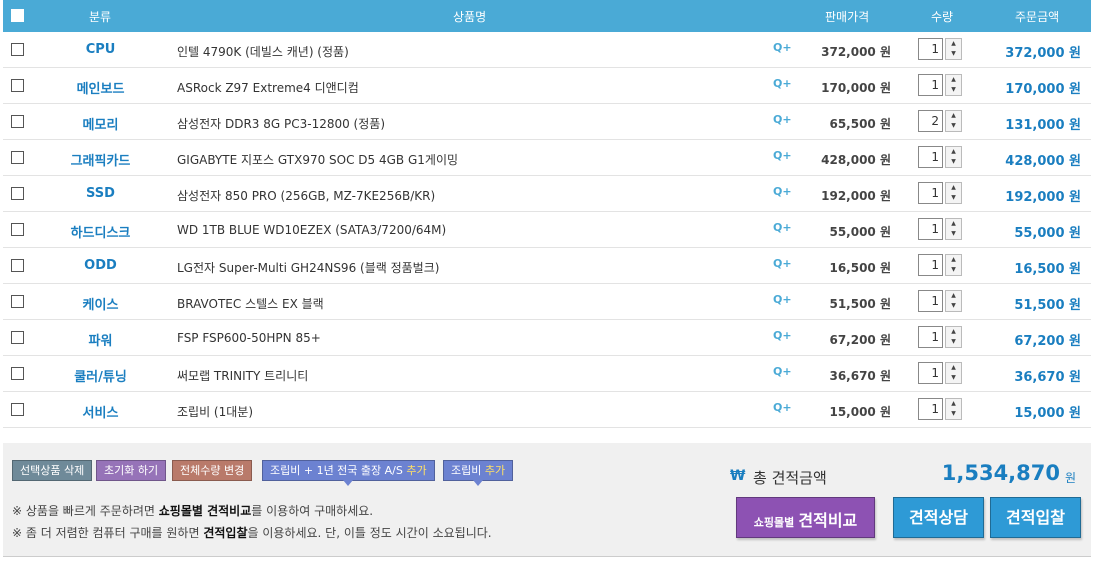 This screenshot has height=561, width=1095. What do you see at coordinates (100, 123) in the screenshot?
I see `row-category: 메모리` at bounding box center [100, 123].